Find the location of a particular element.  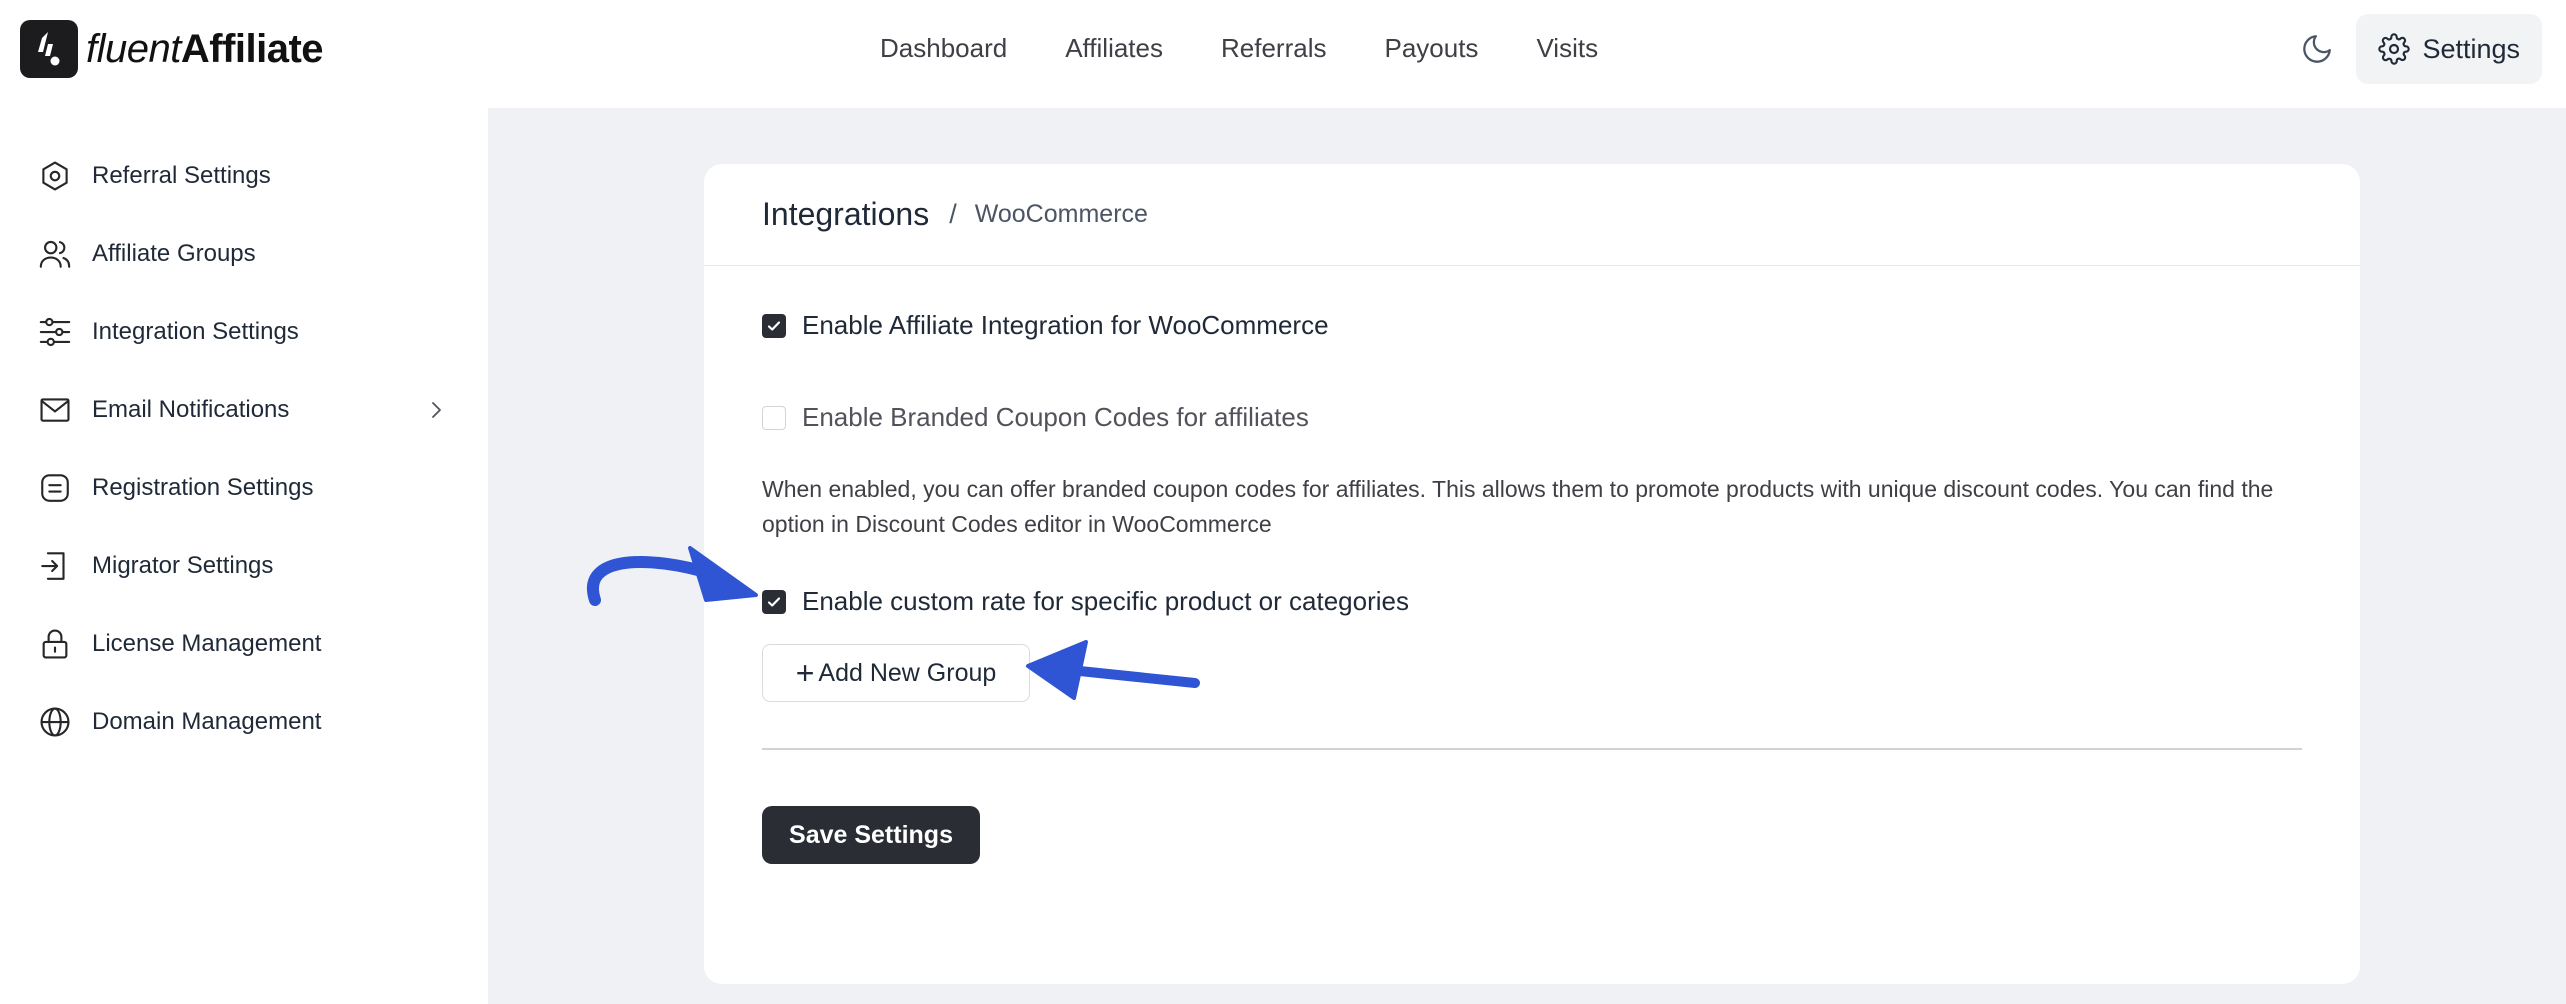

nav-affiliates: Affiliates is located at coordinates (1114, 48).